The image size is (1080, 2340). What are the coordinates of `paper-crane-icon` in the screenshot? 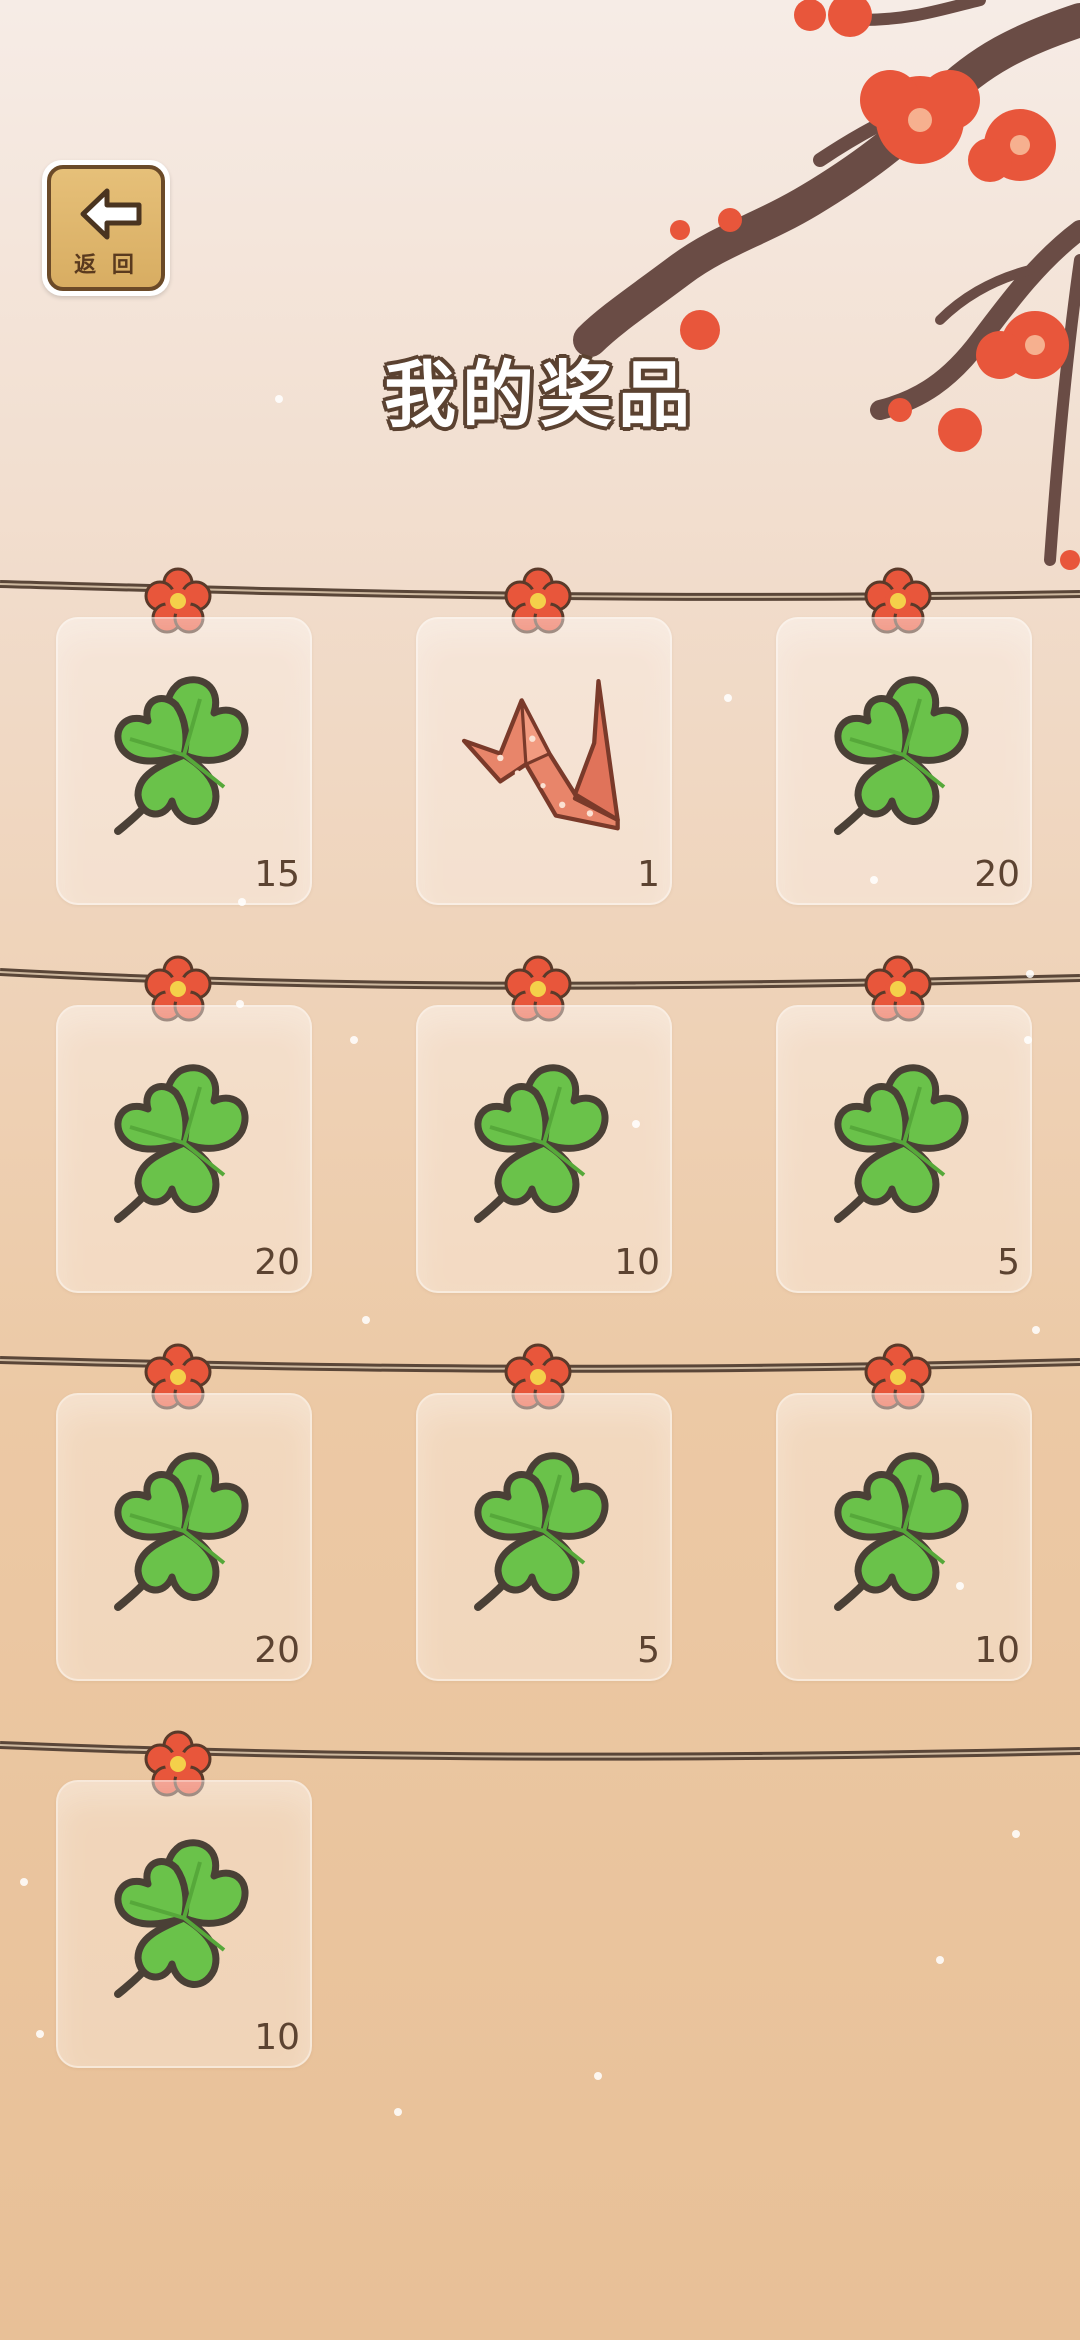 It's located at (543, 759).